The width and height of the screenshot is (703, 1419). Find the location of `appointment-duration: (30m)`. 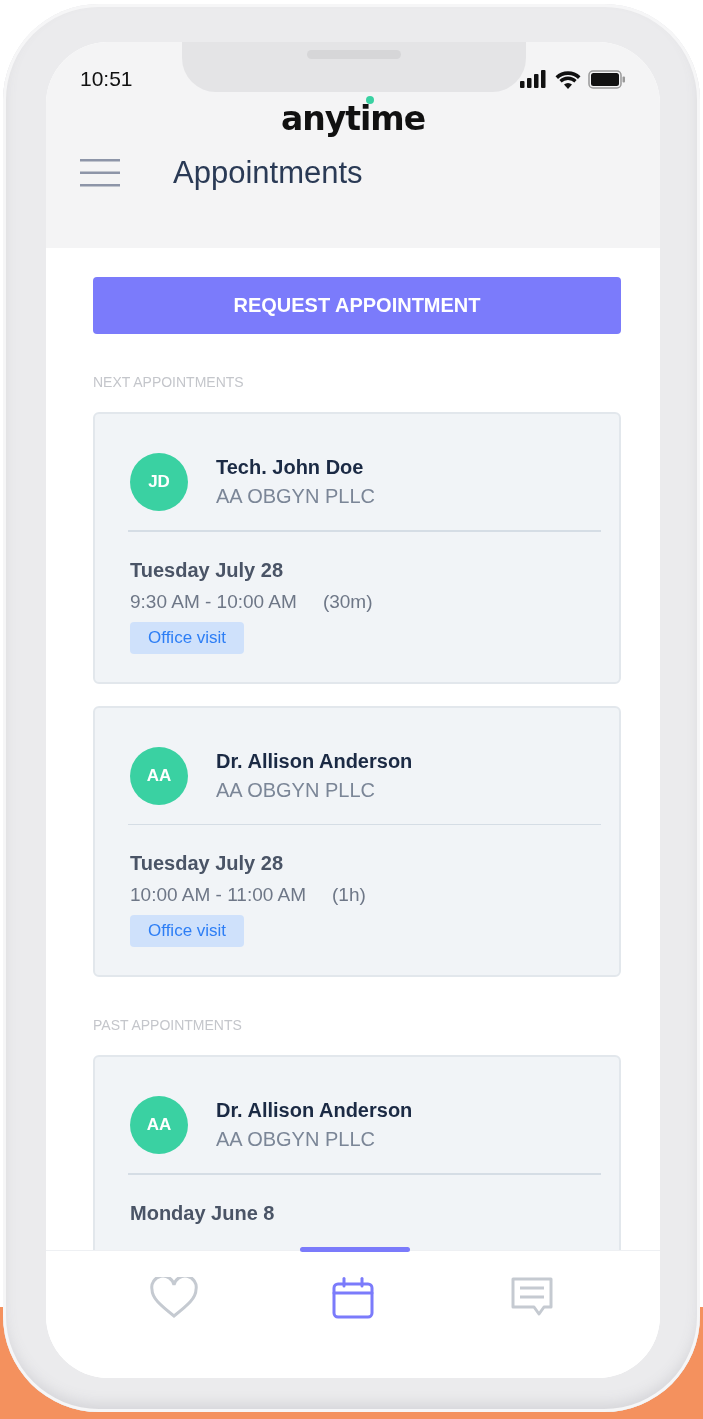

appointment-duration: (30m) is located at coordinates (347, 601).